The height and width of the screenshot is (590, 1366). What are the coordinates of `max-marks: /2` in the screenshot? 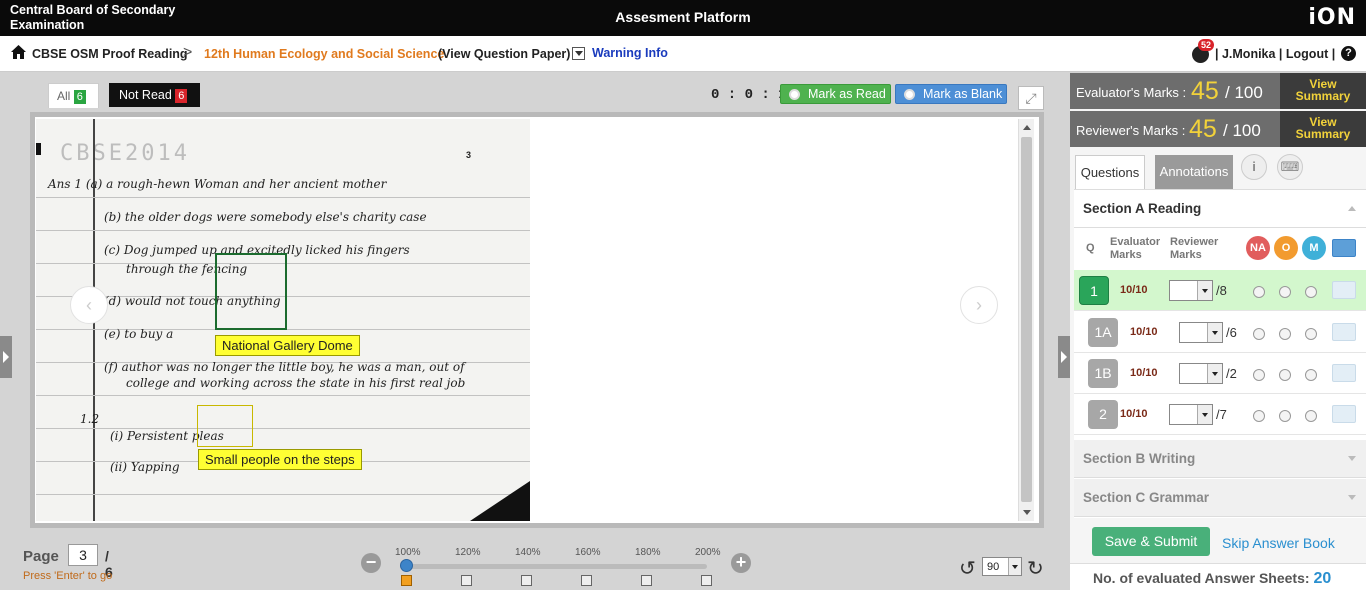 It's located at (1231, 373).